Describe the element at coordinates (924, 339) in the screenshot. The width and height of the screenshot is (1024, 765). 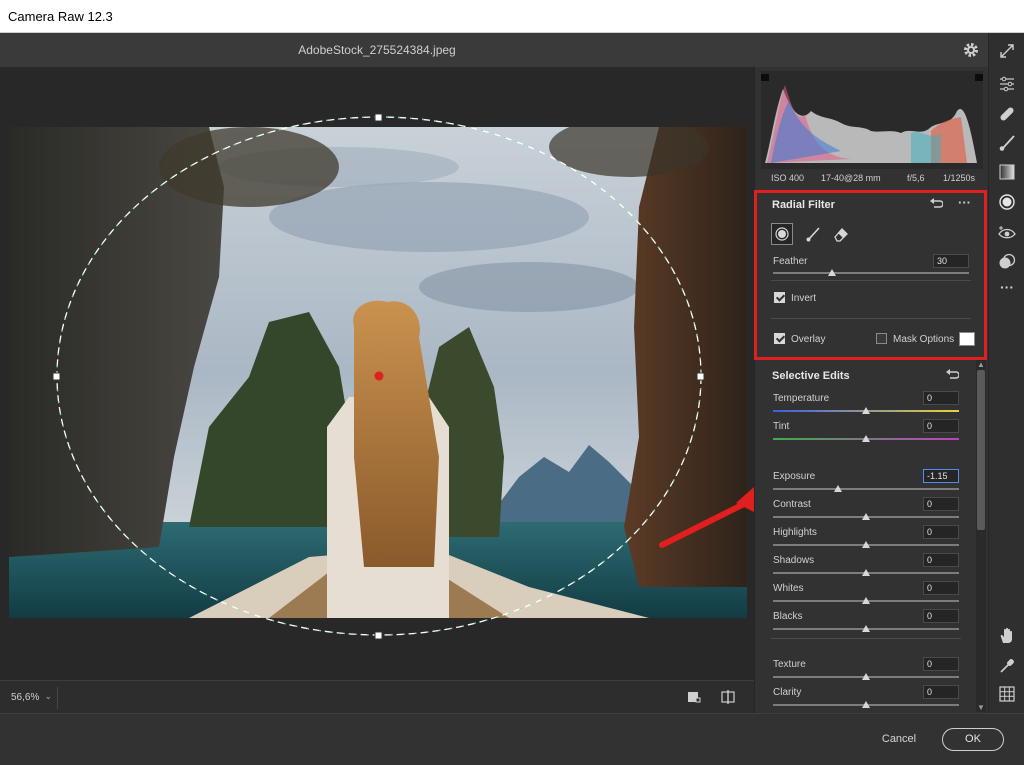
I see `mask-options-label: Mask Options` at that location.